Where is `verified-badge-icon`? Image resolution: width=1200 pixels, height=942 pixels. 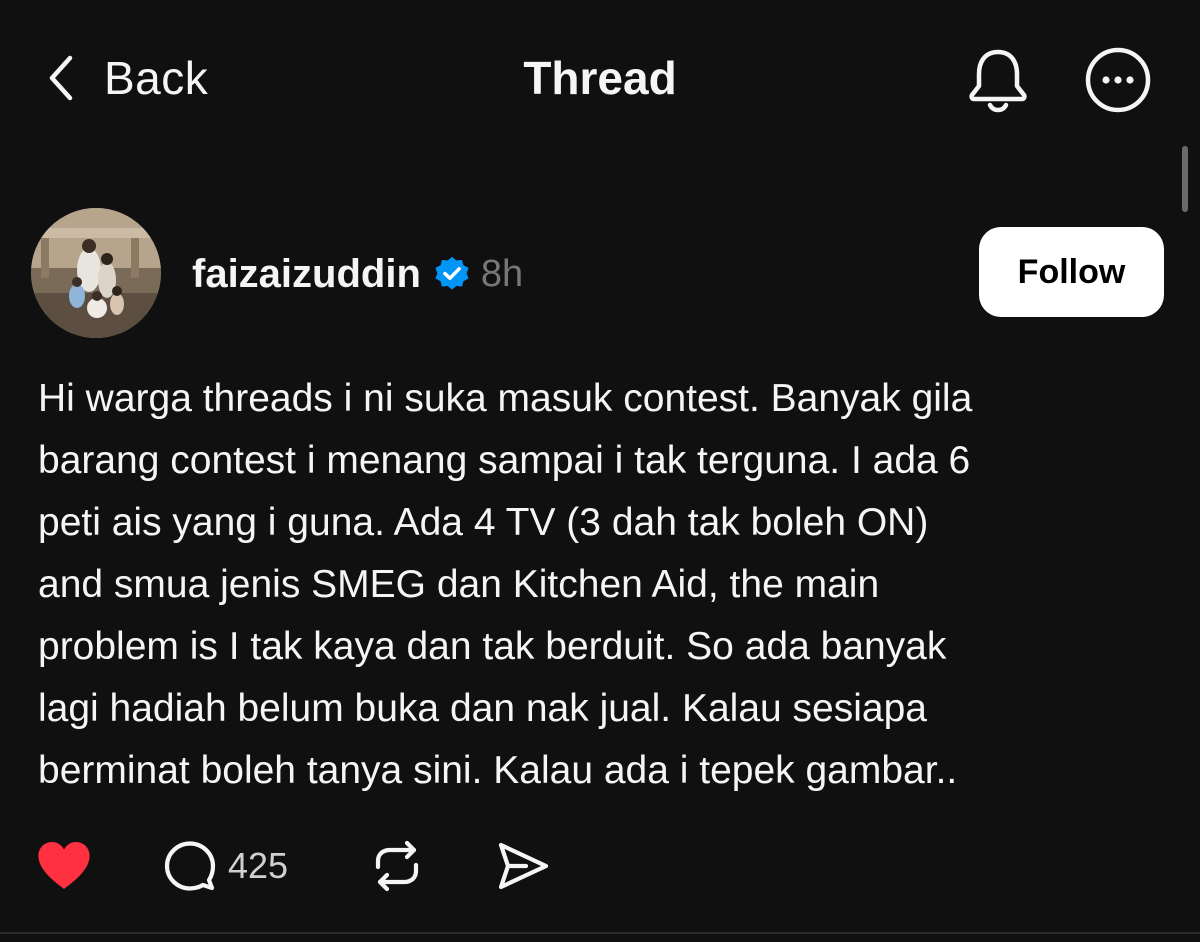 verified-badge-icon is located at coordinates (452, 274).